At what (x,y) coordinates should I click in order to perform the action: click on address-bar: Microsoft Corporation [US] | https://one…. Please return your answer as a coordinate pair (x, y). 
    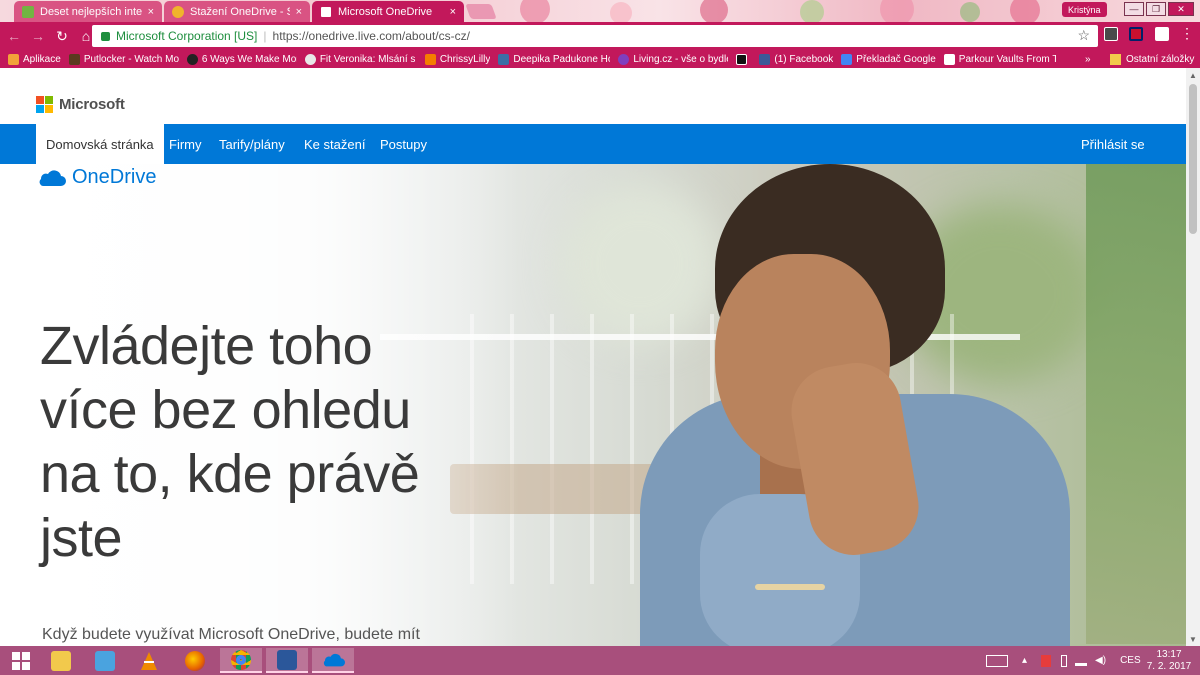
    Looking at the image, I should click on (595, 36).